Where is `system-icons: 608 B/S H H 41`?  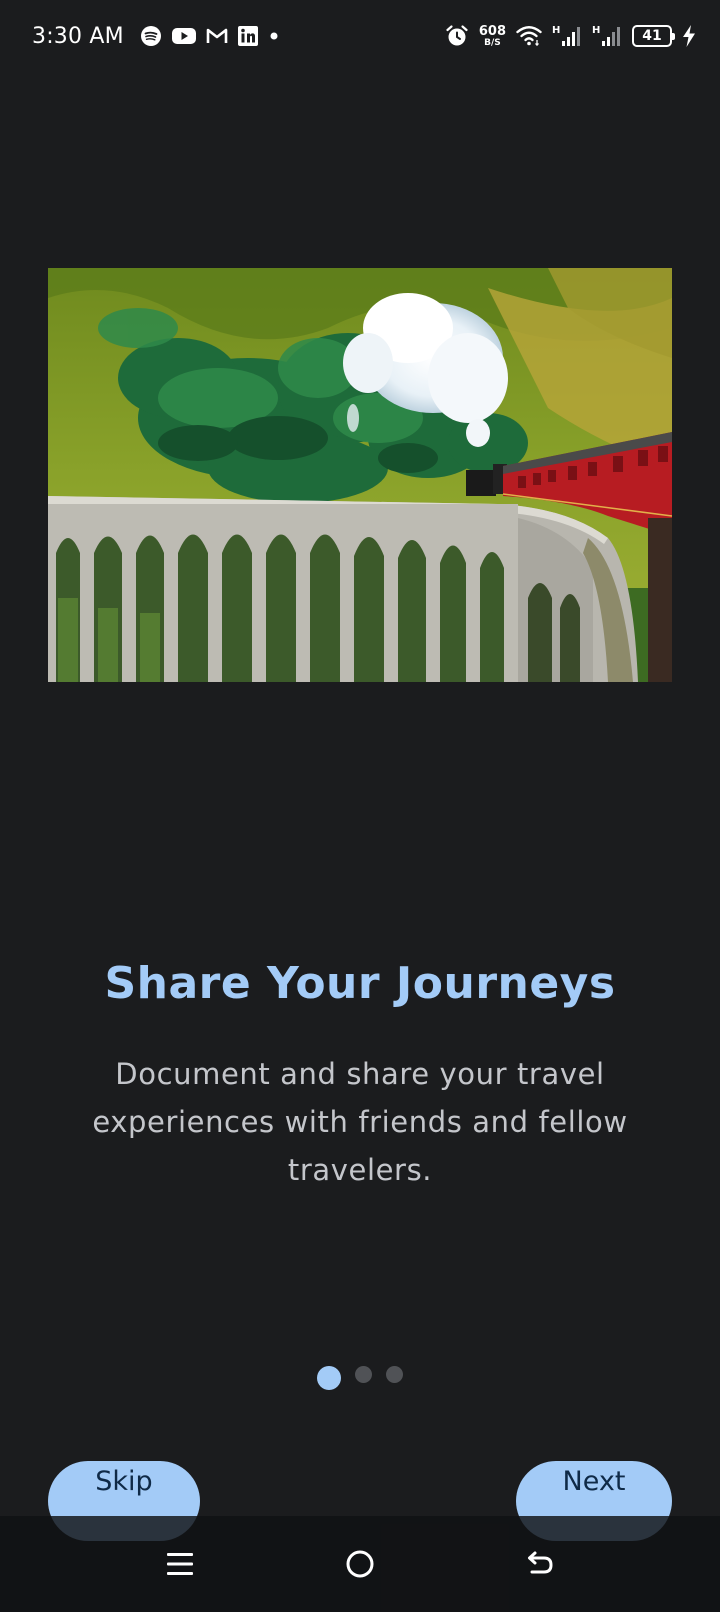 system-icons: 608 B/S H H 41 is located at coordinates (570, 36).